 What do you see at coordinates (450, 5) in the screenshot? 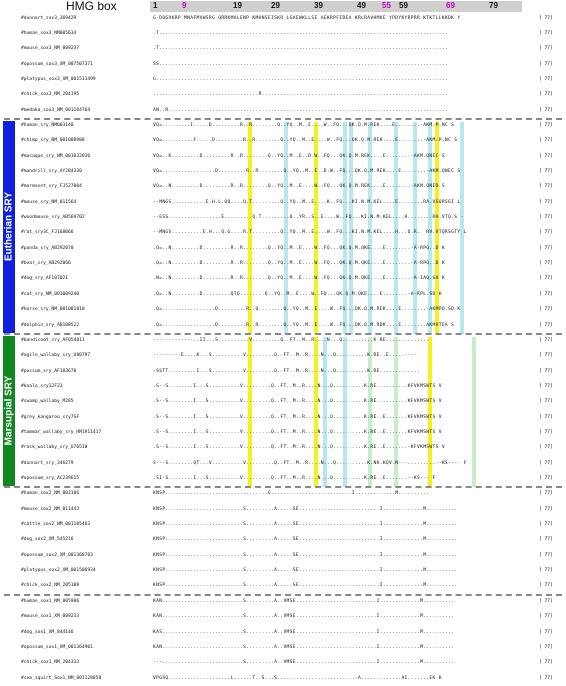
I see `hmg-tick-label: 69` at bounding box center [450, 5].